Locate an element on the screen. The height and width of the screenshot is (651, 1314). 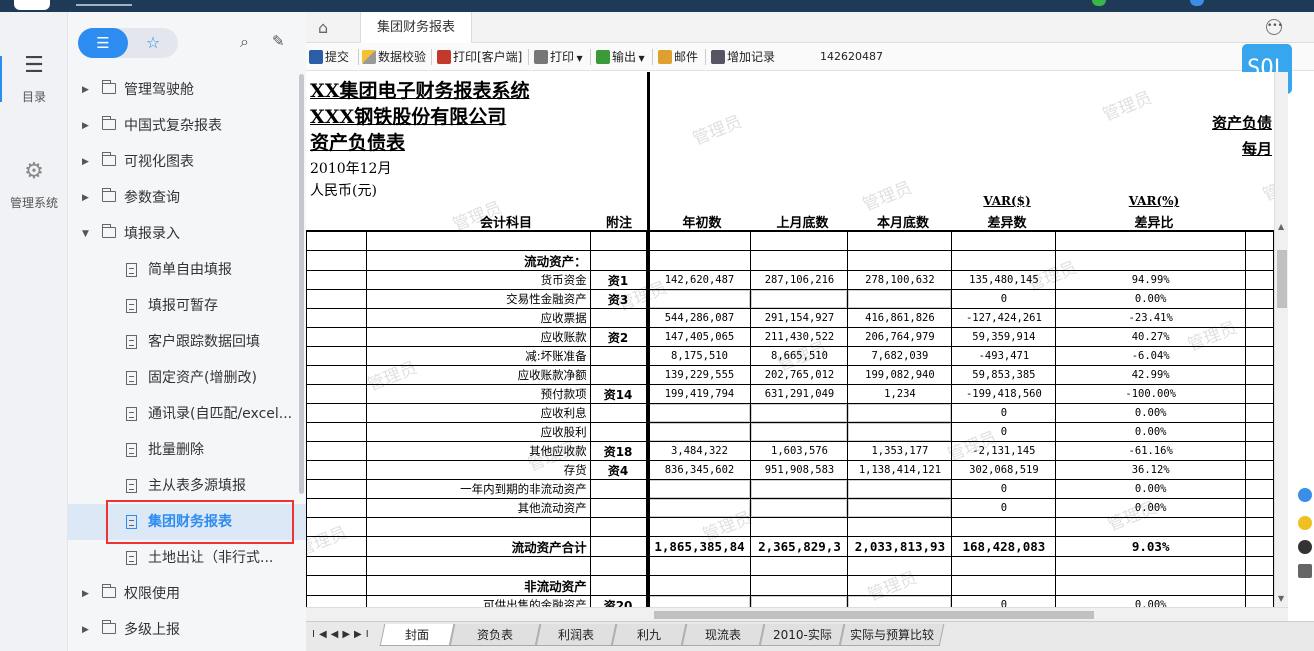
more-options-icon: ••• is located at coordinates (1274, 27).